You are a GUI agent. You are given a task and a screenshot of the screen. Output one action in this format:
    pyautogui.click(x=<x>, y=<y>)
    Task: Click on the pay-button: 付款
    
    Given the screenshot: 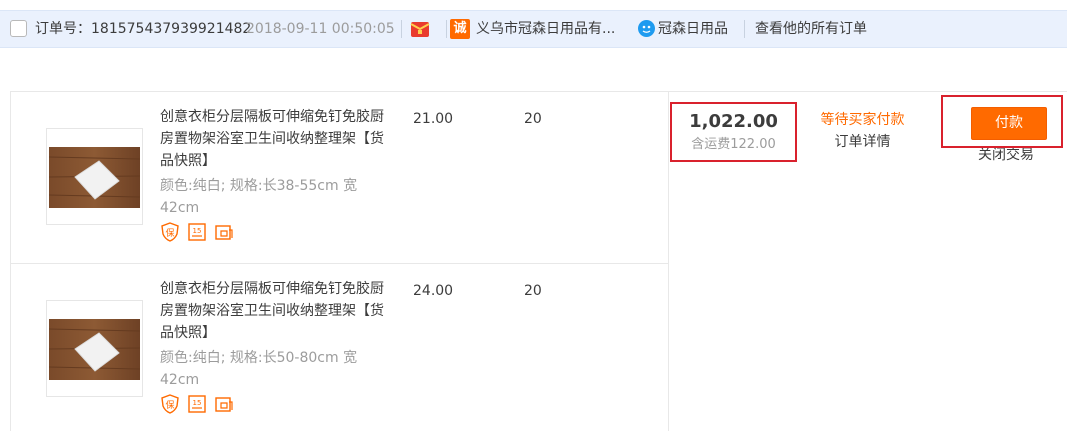 What is the action you would take?
    pyautogui.click(x=1009, y=123)
    